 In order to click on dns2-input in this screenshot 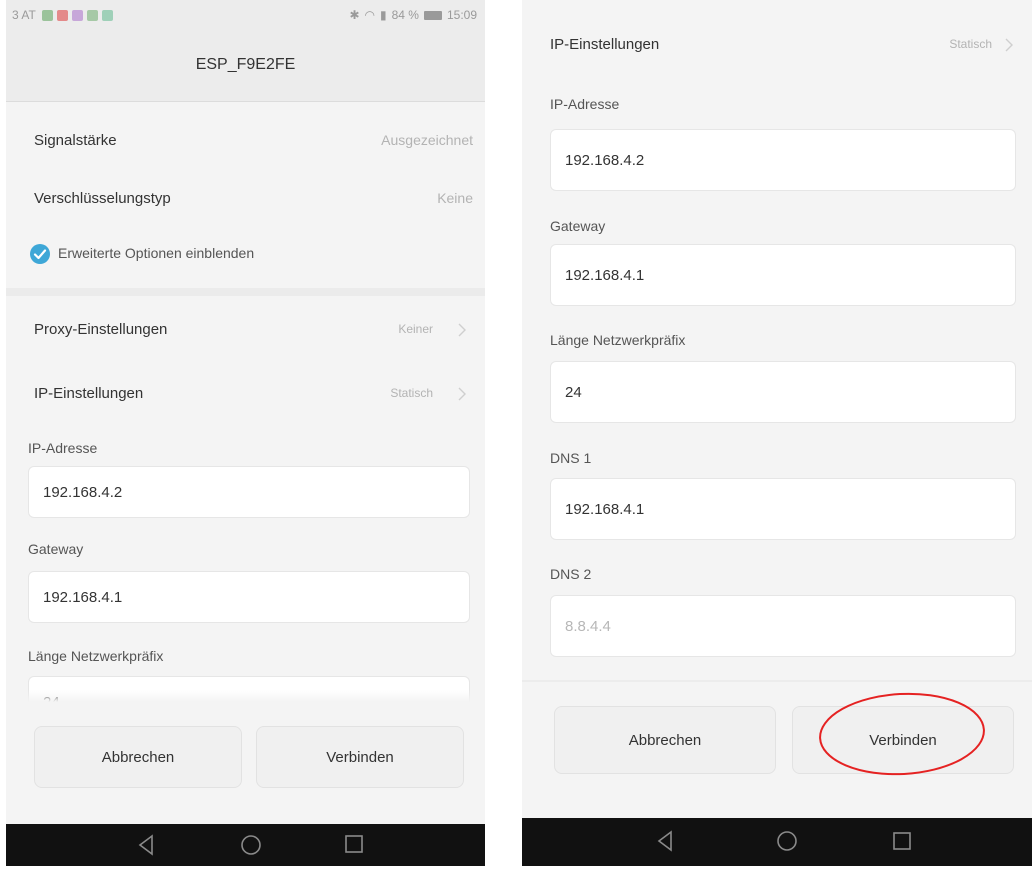, I will do `click(783, 626)`.